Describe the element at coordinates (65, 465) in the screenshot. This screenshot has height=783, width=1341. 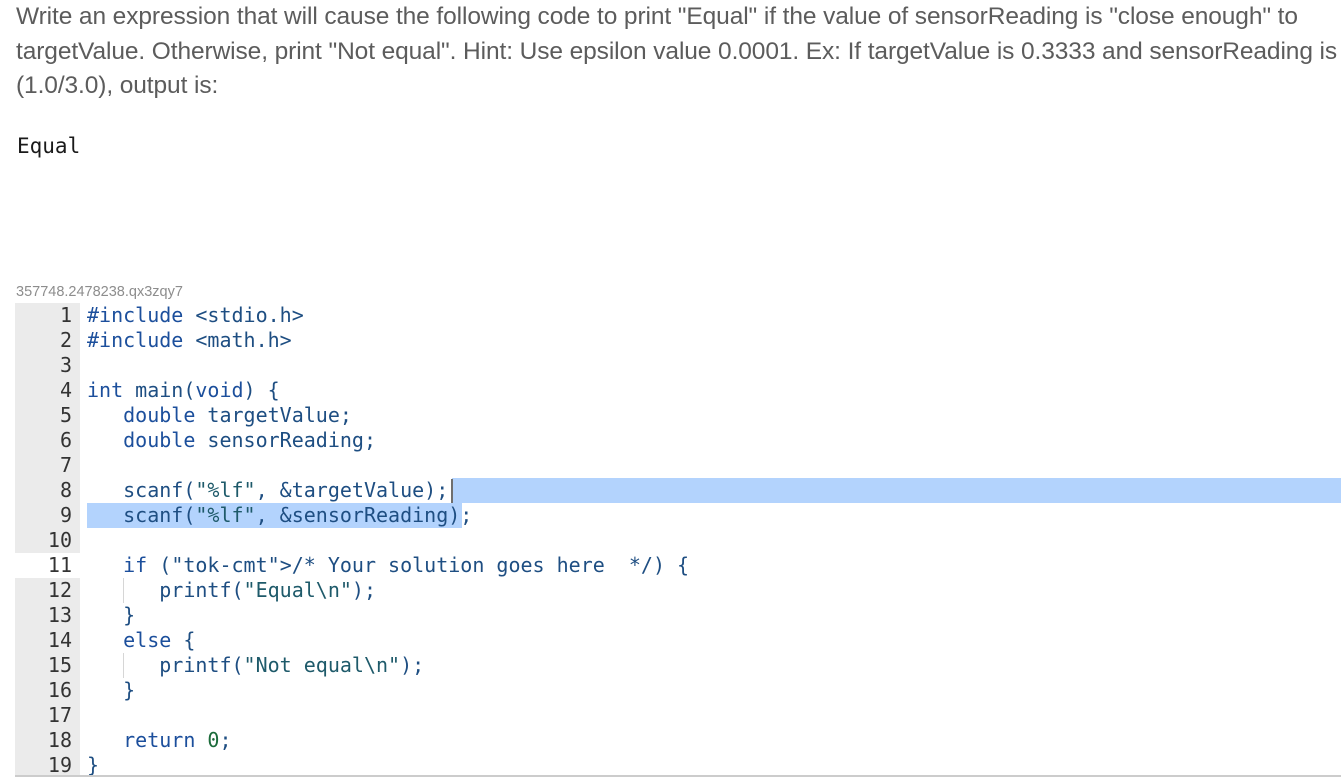
I see `line-number: 7` at that location.